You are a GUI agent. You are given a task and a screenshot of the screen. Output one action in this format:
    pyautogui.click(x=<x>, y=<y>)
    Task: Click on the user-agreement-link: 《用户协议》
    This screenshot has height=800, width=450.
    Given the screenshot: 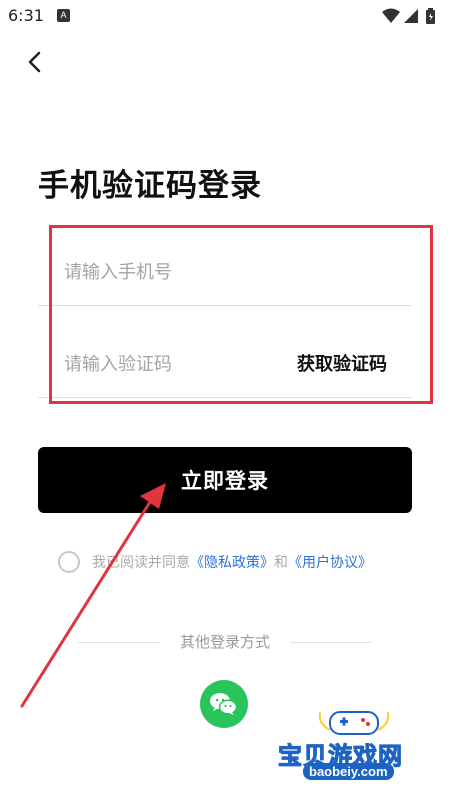 What is the action you would take?
    pyautogui.click(x=330, y=562)
    